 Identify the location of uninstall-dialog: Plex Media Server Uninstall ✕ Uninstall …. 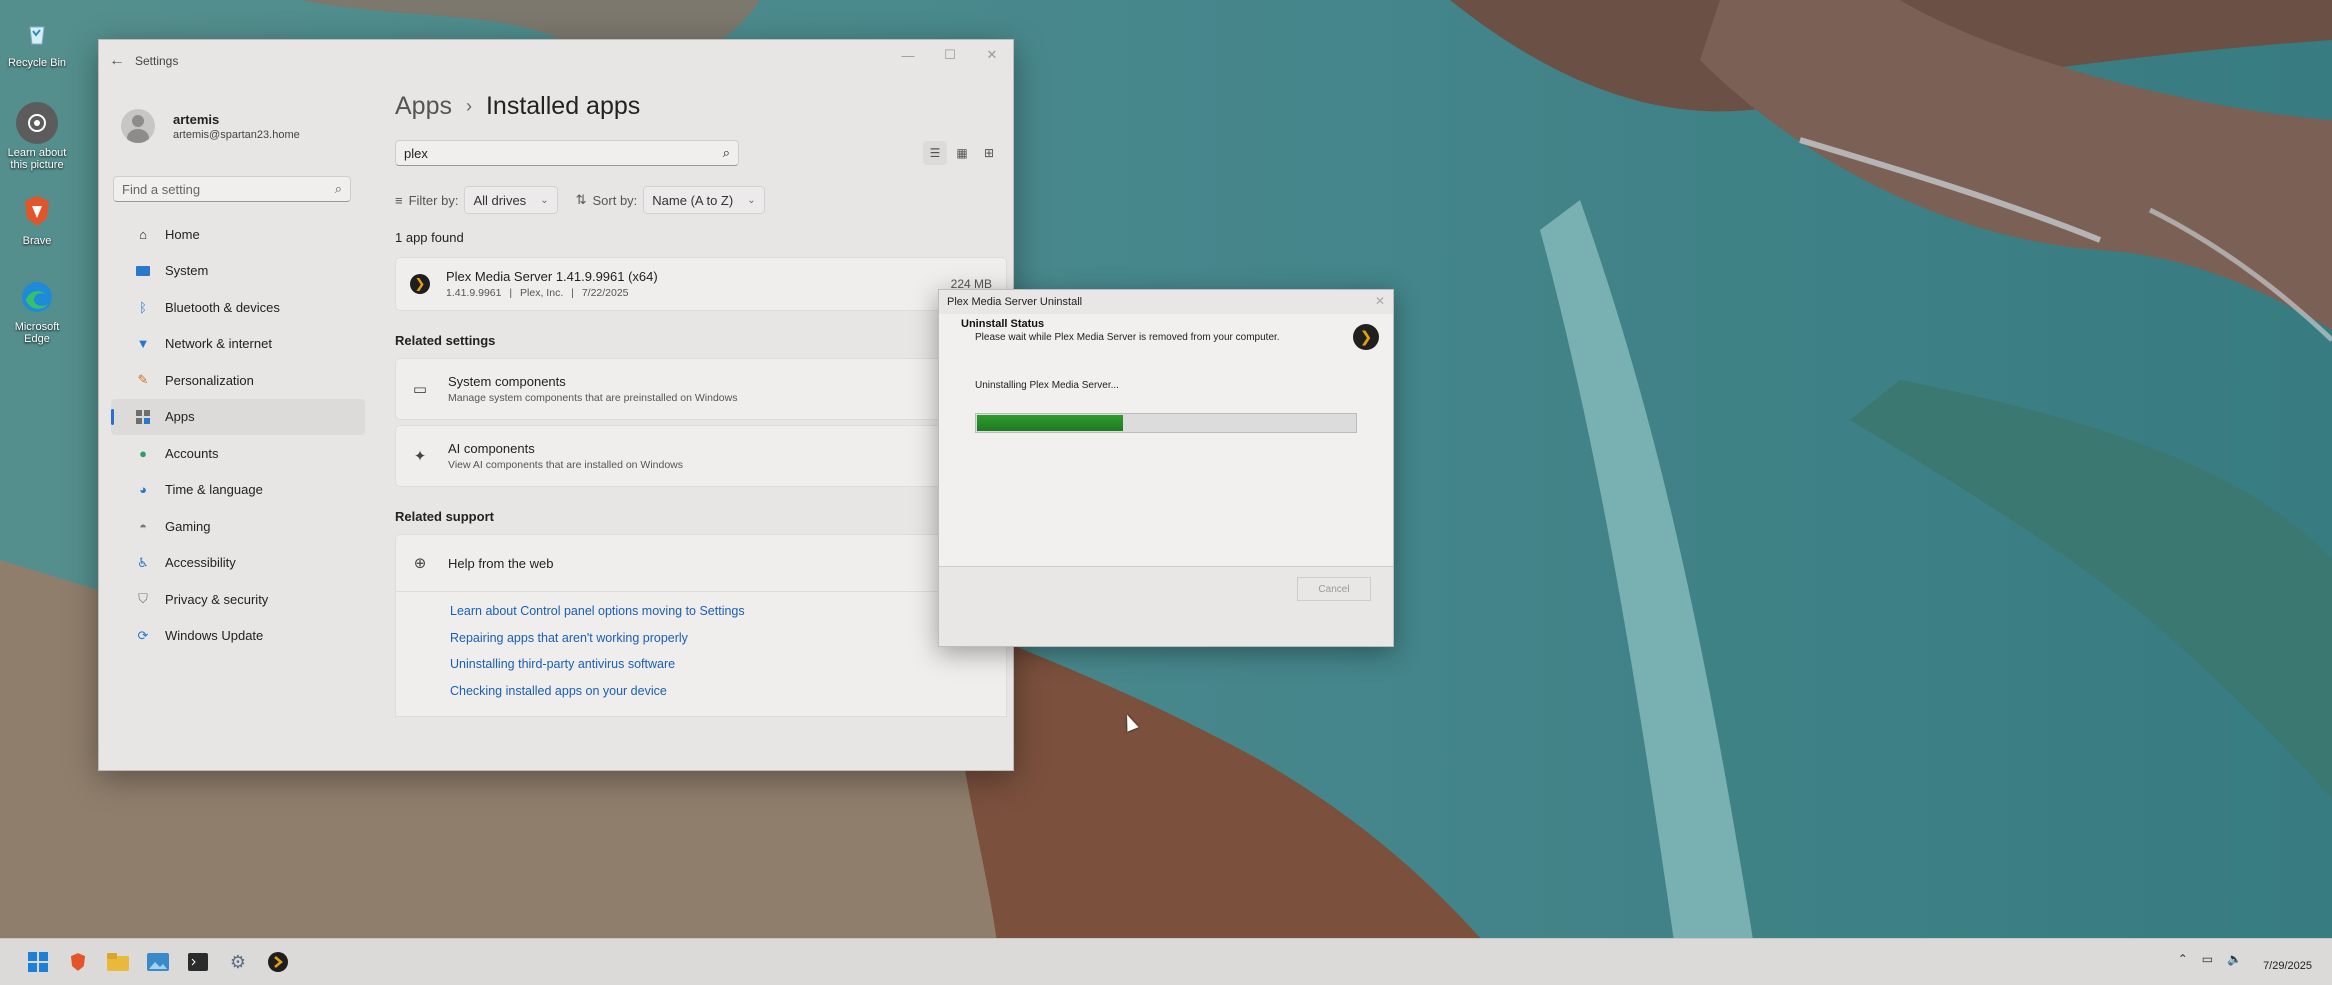
(1166, 468).